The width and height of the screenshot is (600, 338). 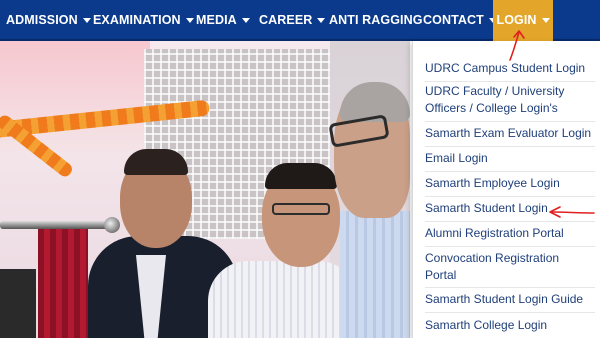 I want to click on photo-red-curtain, so click(x=63, y=283).